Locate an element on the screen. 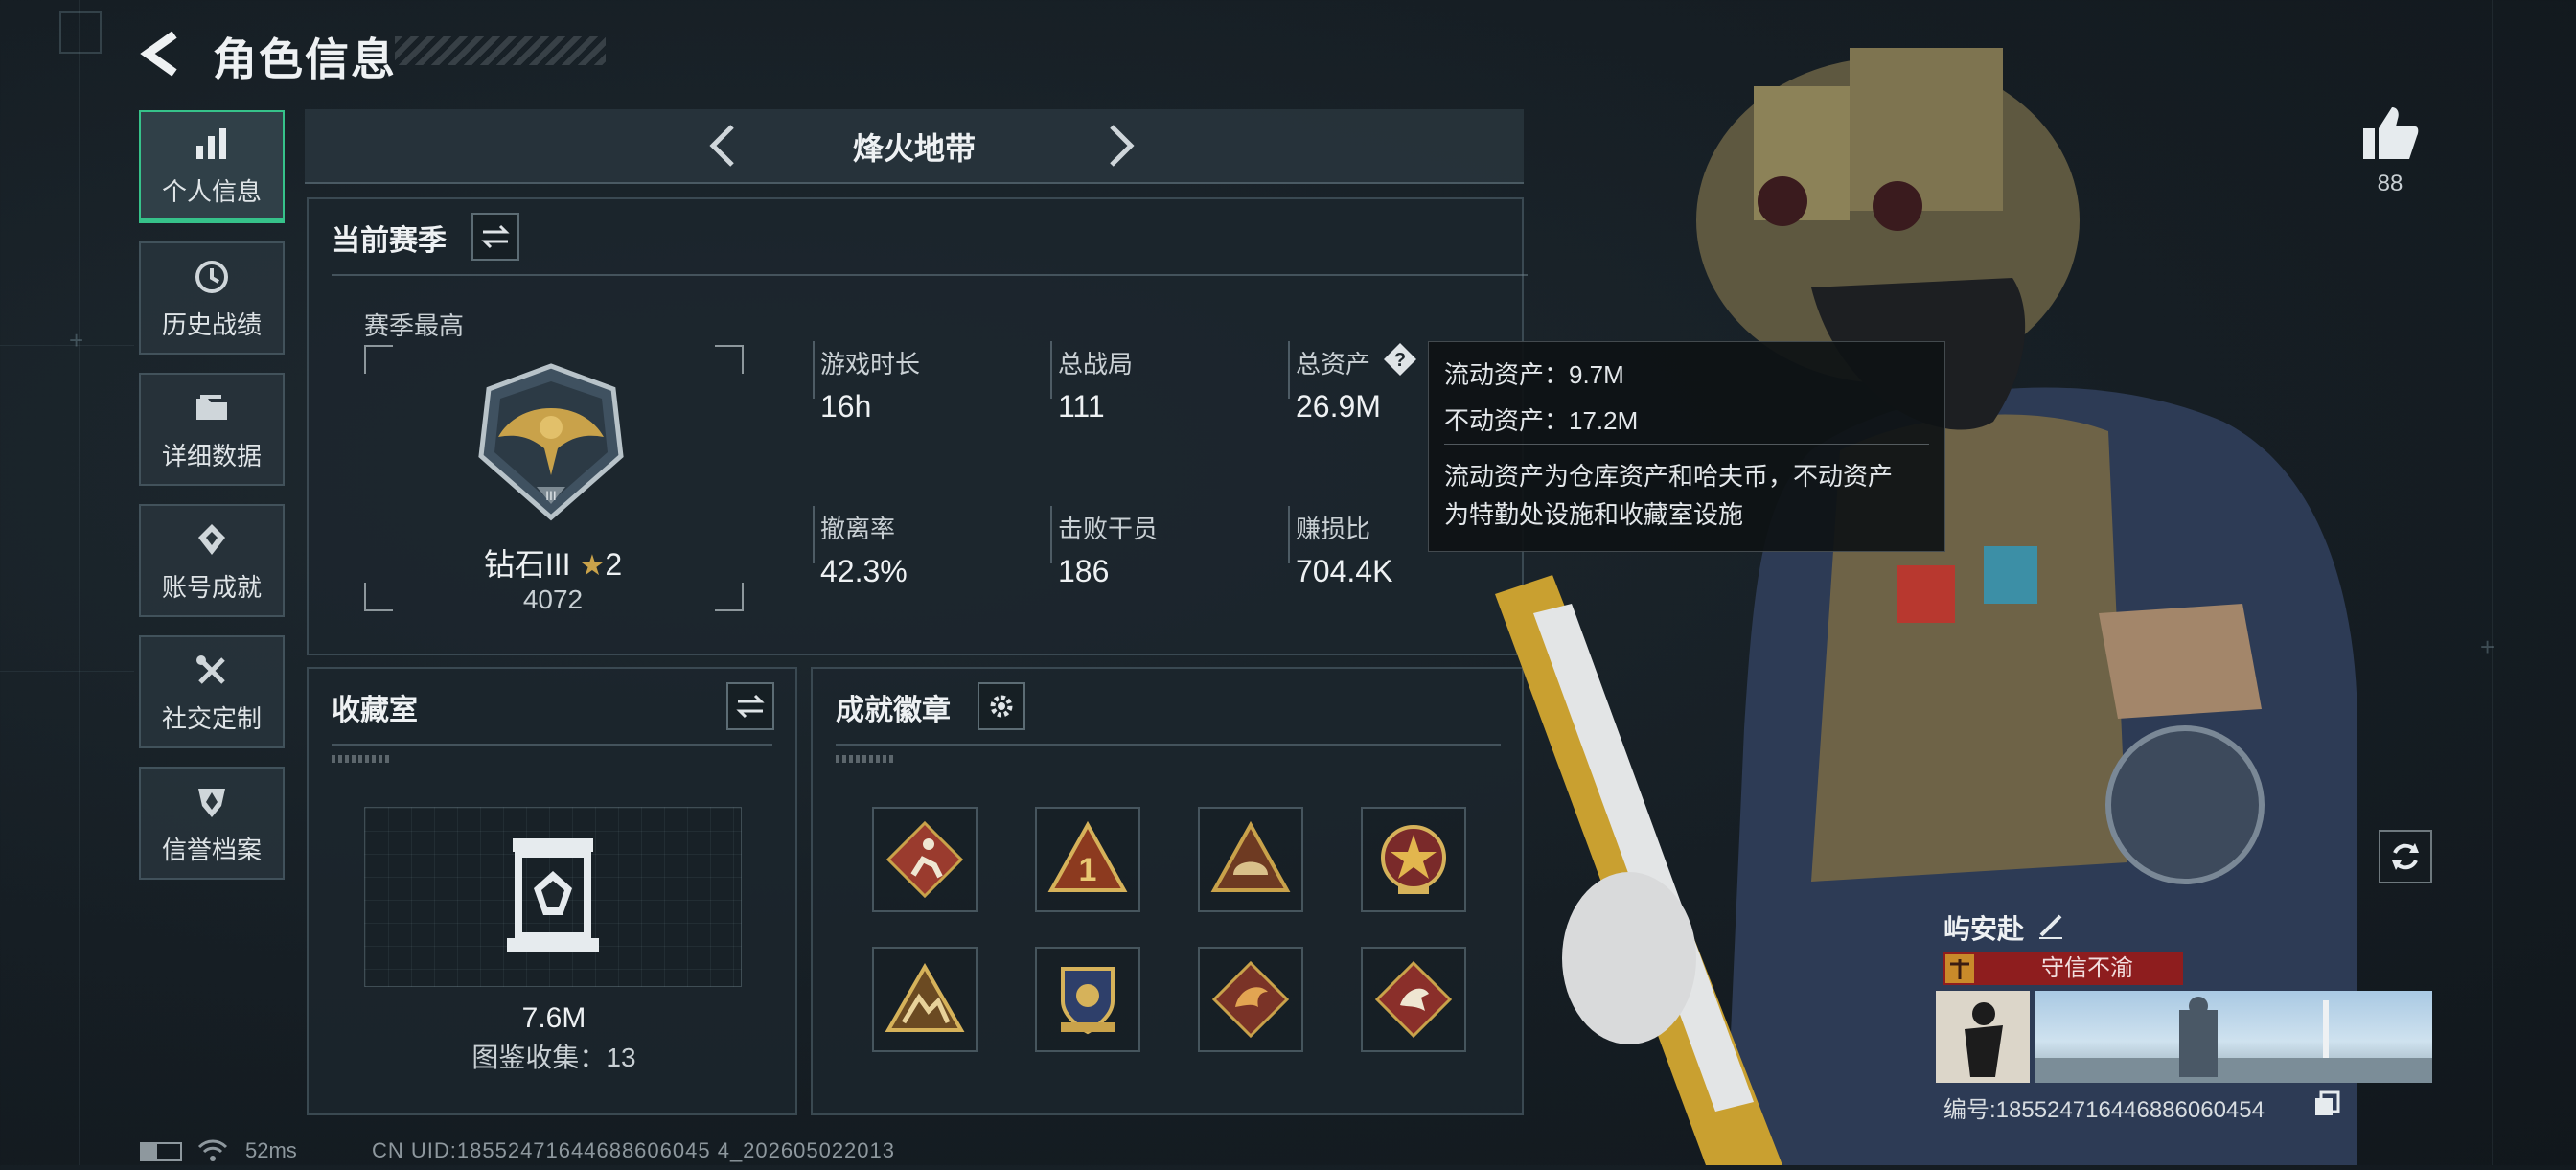 The height and width of the screenshot is (1170, 2576). sidebar-item-label: 个人信息 is located at coordinates (211, 191).